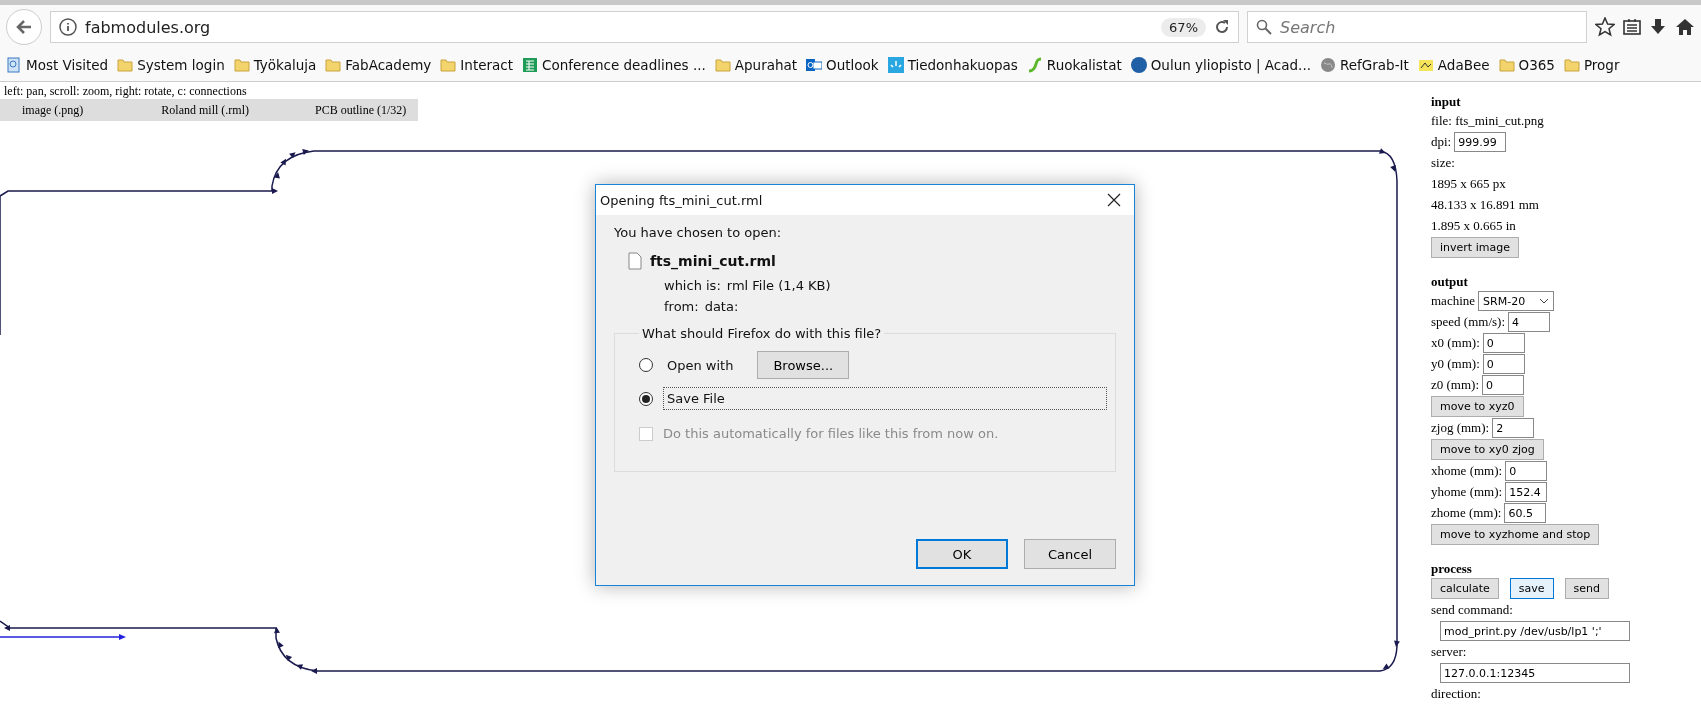 Image resolution: width=1701 pixels, height=712 pixels. What do you see at coordinates (1364, 65) in the screenshot?
I see `bookmark-link: RefGrab-It` at bounding box center [1364, 65].